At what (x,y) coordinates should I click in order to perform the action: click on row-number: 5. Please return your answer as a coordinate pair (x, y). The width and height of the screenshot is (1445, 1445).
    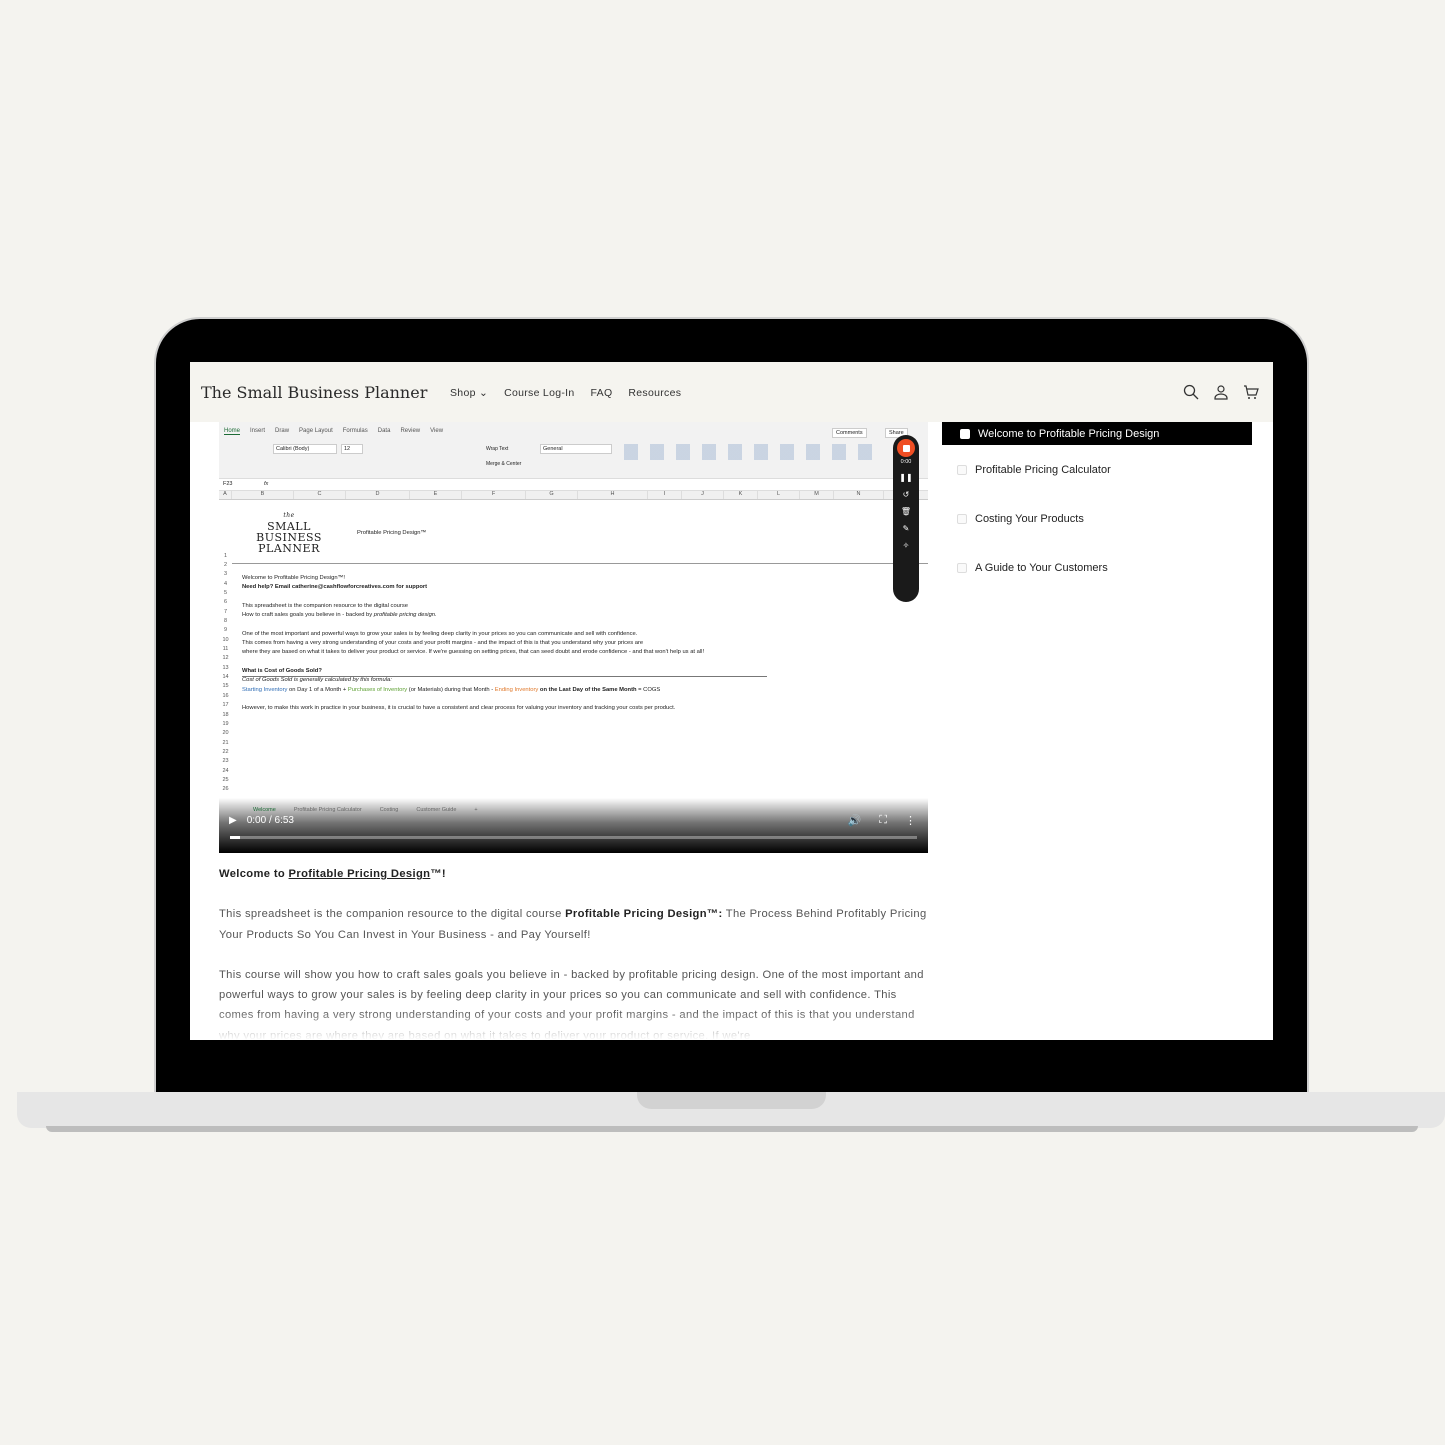
    Looking at the image, I should click on (225, 593).